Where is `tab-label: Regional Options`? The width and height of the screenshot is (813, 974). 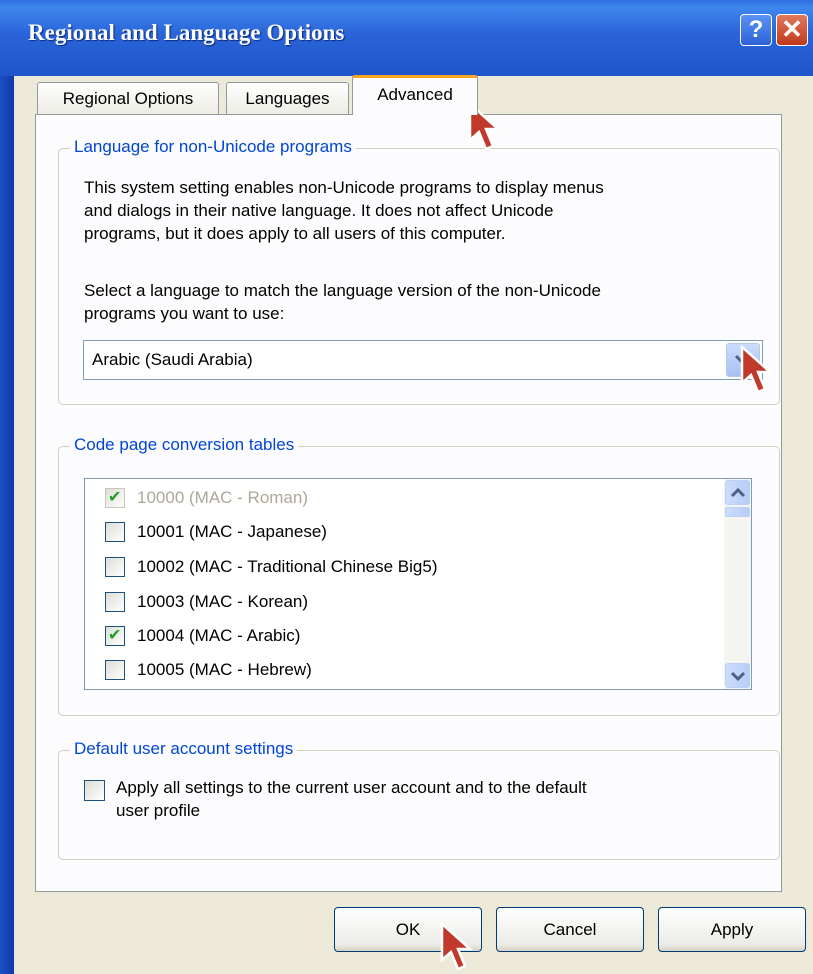 tab-label: Regional Options is located at coordinates (128, 98).